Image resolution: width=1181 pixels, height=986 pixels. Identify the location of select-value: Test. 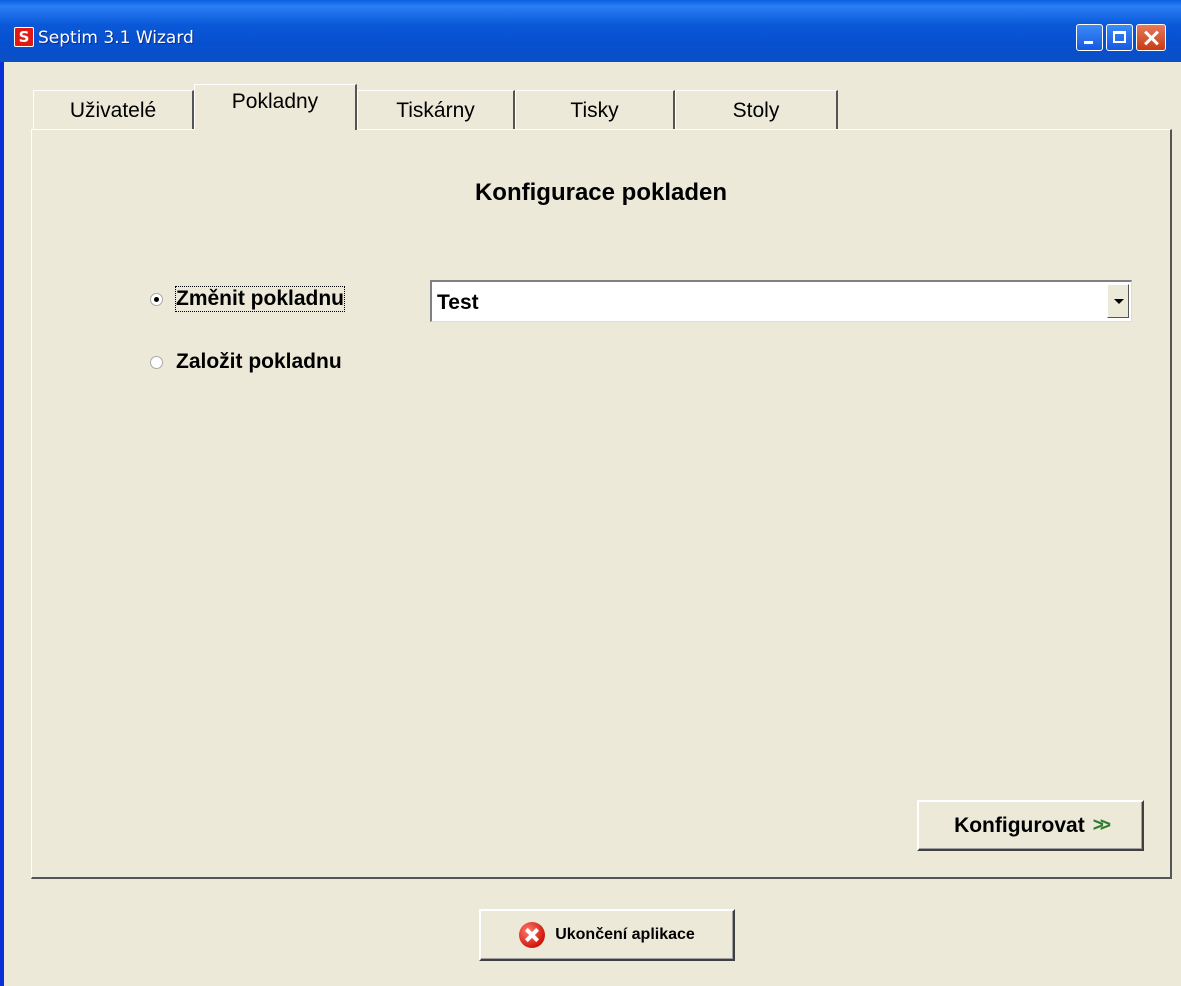
(458, 302).